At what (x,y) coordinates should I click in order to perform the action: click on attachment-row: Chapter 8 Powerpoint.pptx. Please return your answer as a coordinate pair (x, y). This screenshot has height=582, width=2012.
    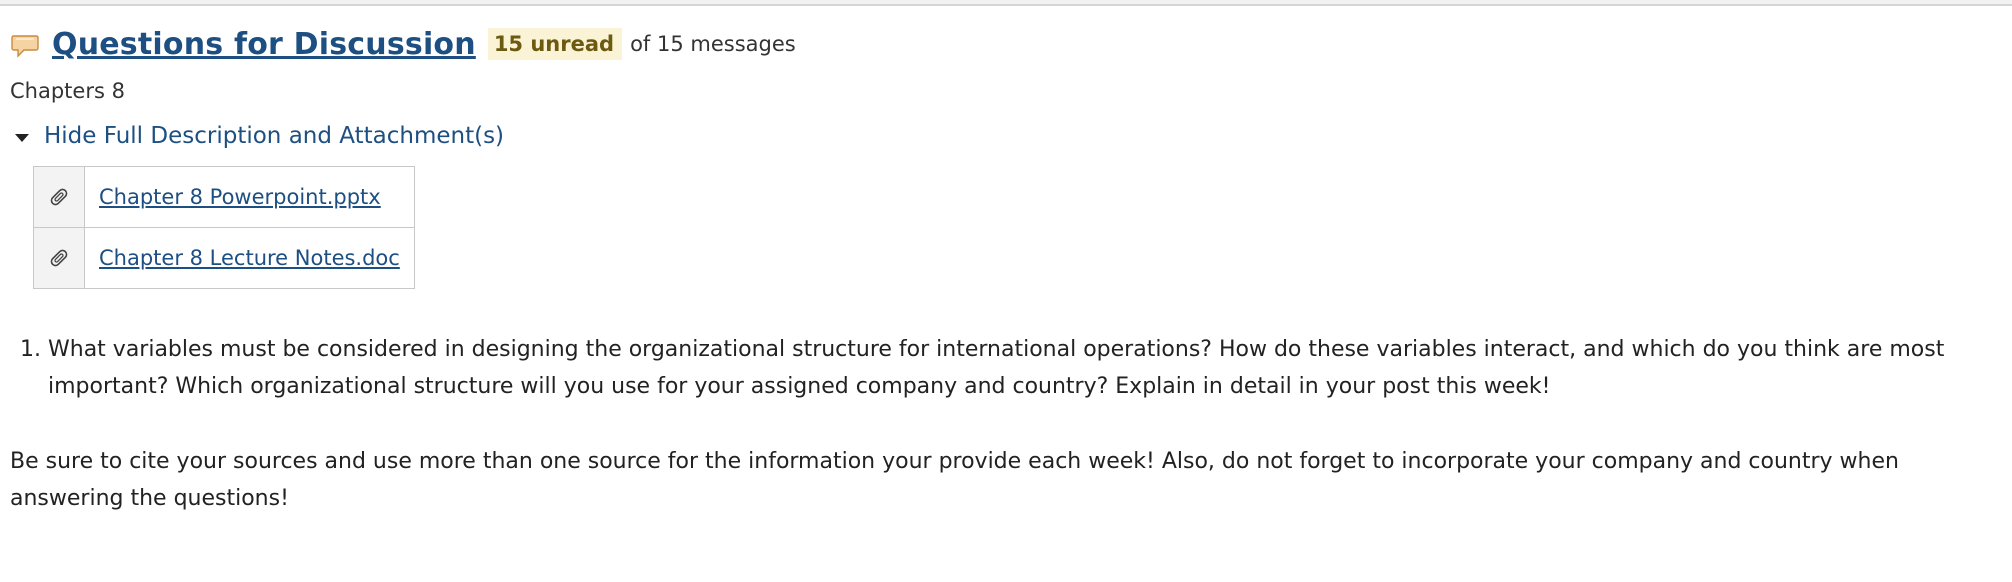
    Looking at the image, I should click on (224, 197).